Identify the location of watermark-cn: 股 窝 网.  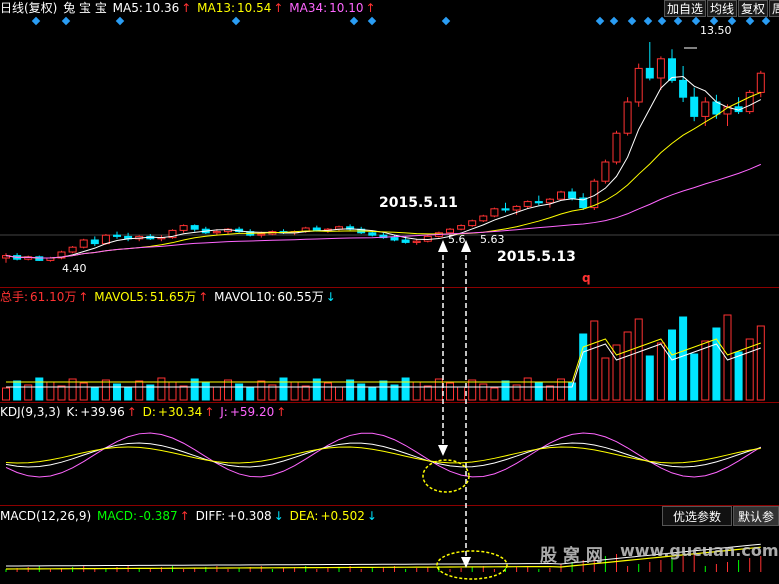
(571, 556).